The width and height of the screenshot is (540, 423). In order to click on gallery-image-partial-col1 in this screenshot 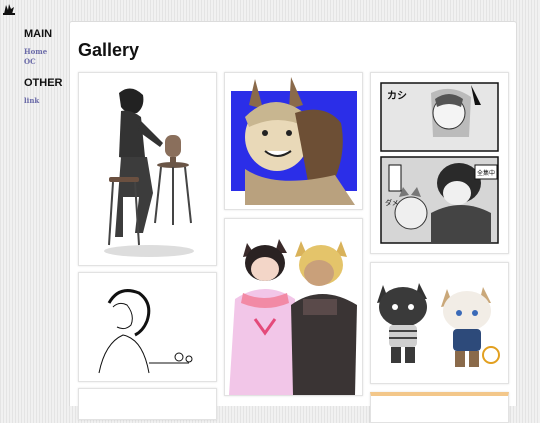, I will do `click(147, 404)`.